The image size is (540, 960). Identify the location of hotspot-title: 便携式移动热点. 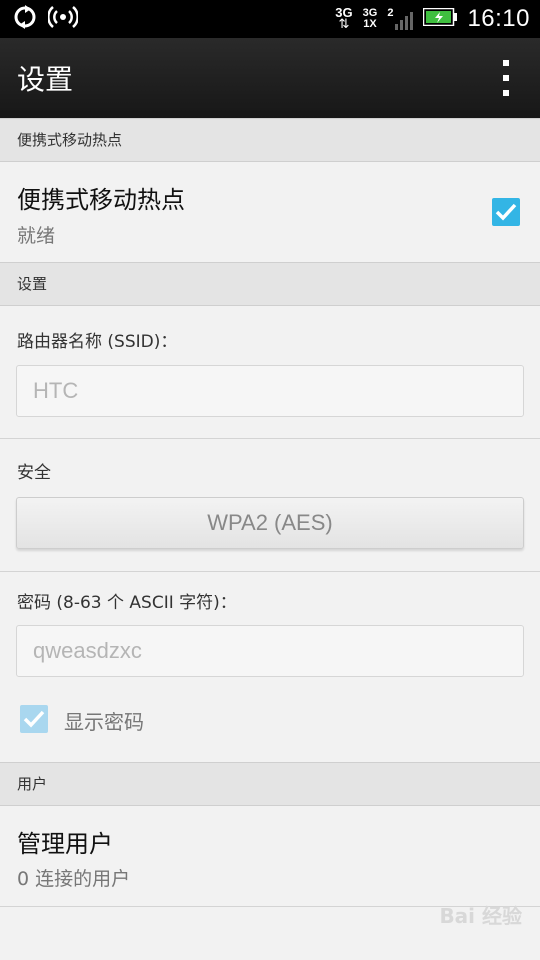
(101, 200).